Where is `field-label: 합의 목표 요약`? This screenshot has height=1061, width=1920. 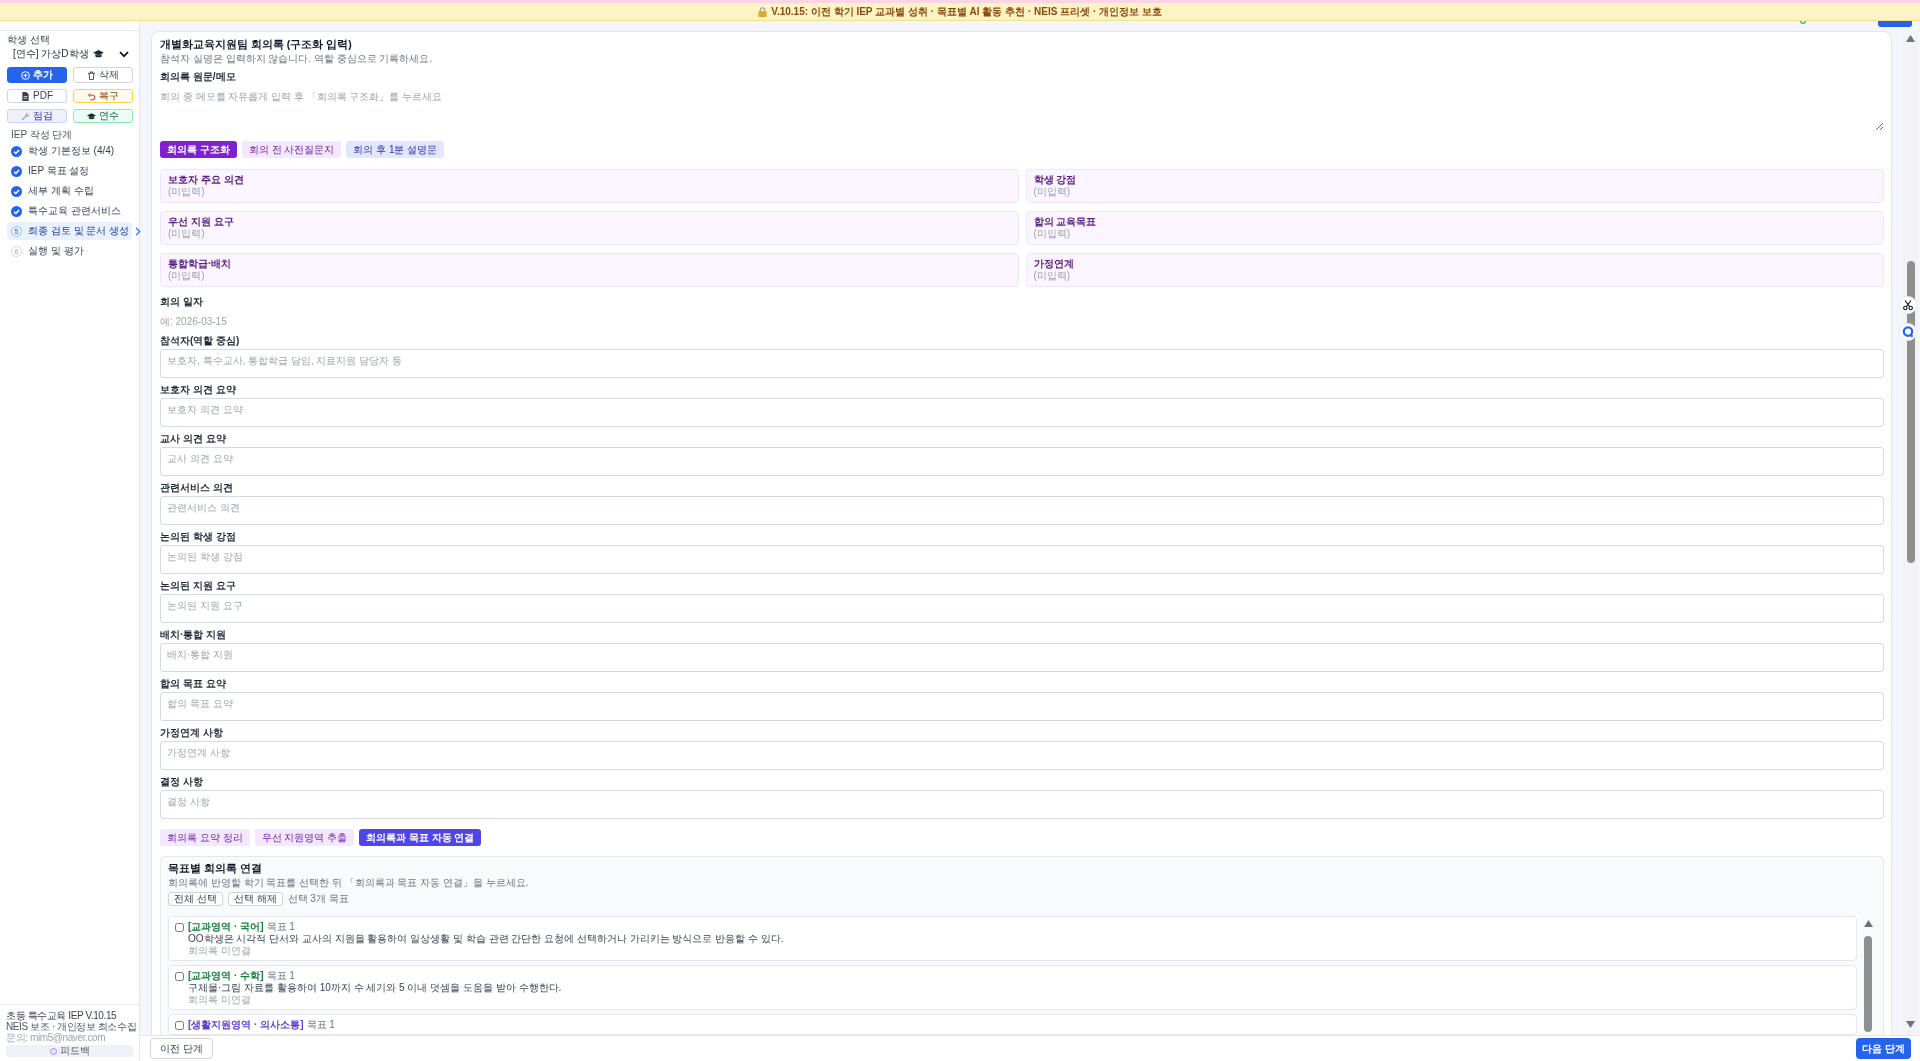
field-label: 합의 목표 요약 is located at coordinates (193, 684).